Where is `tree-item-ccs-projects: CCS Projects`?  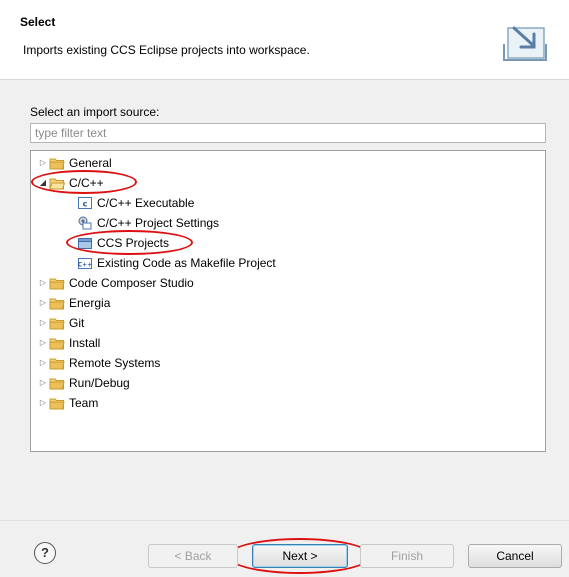 tree-item-ccs-projects: CCS Projects is located at coordinates (123, 243).